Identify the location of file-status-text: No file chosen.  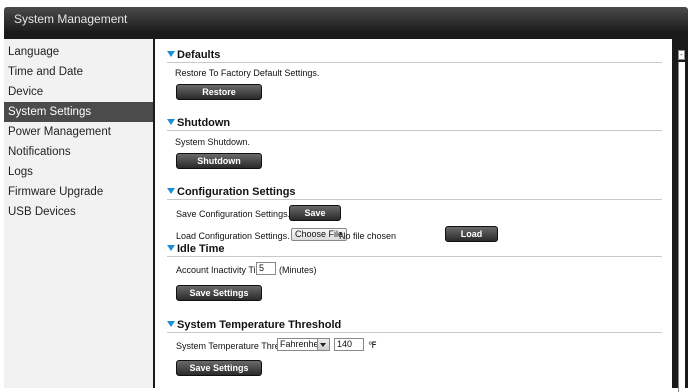
(368, 236).